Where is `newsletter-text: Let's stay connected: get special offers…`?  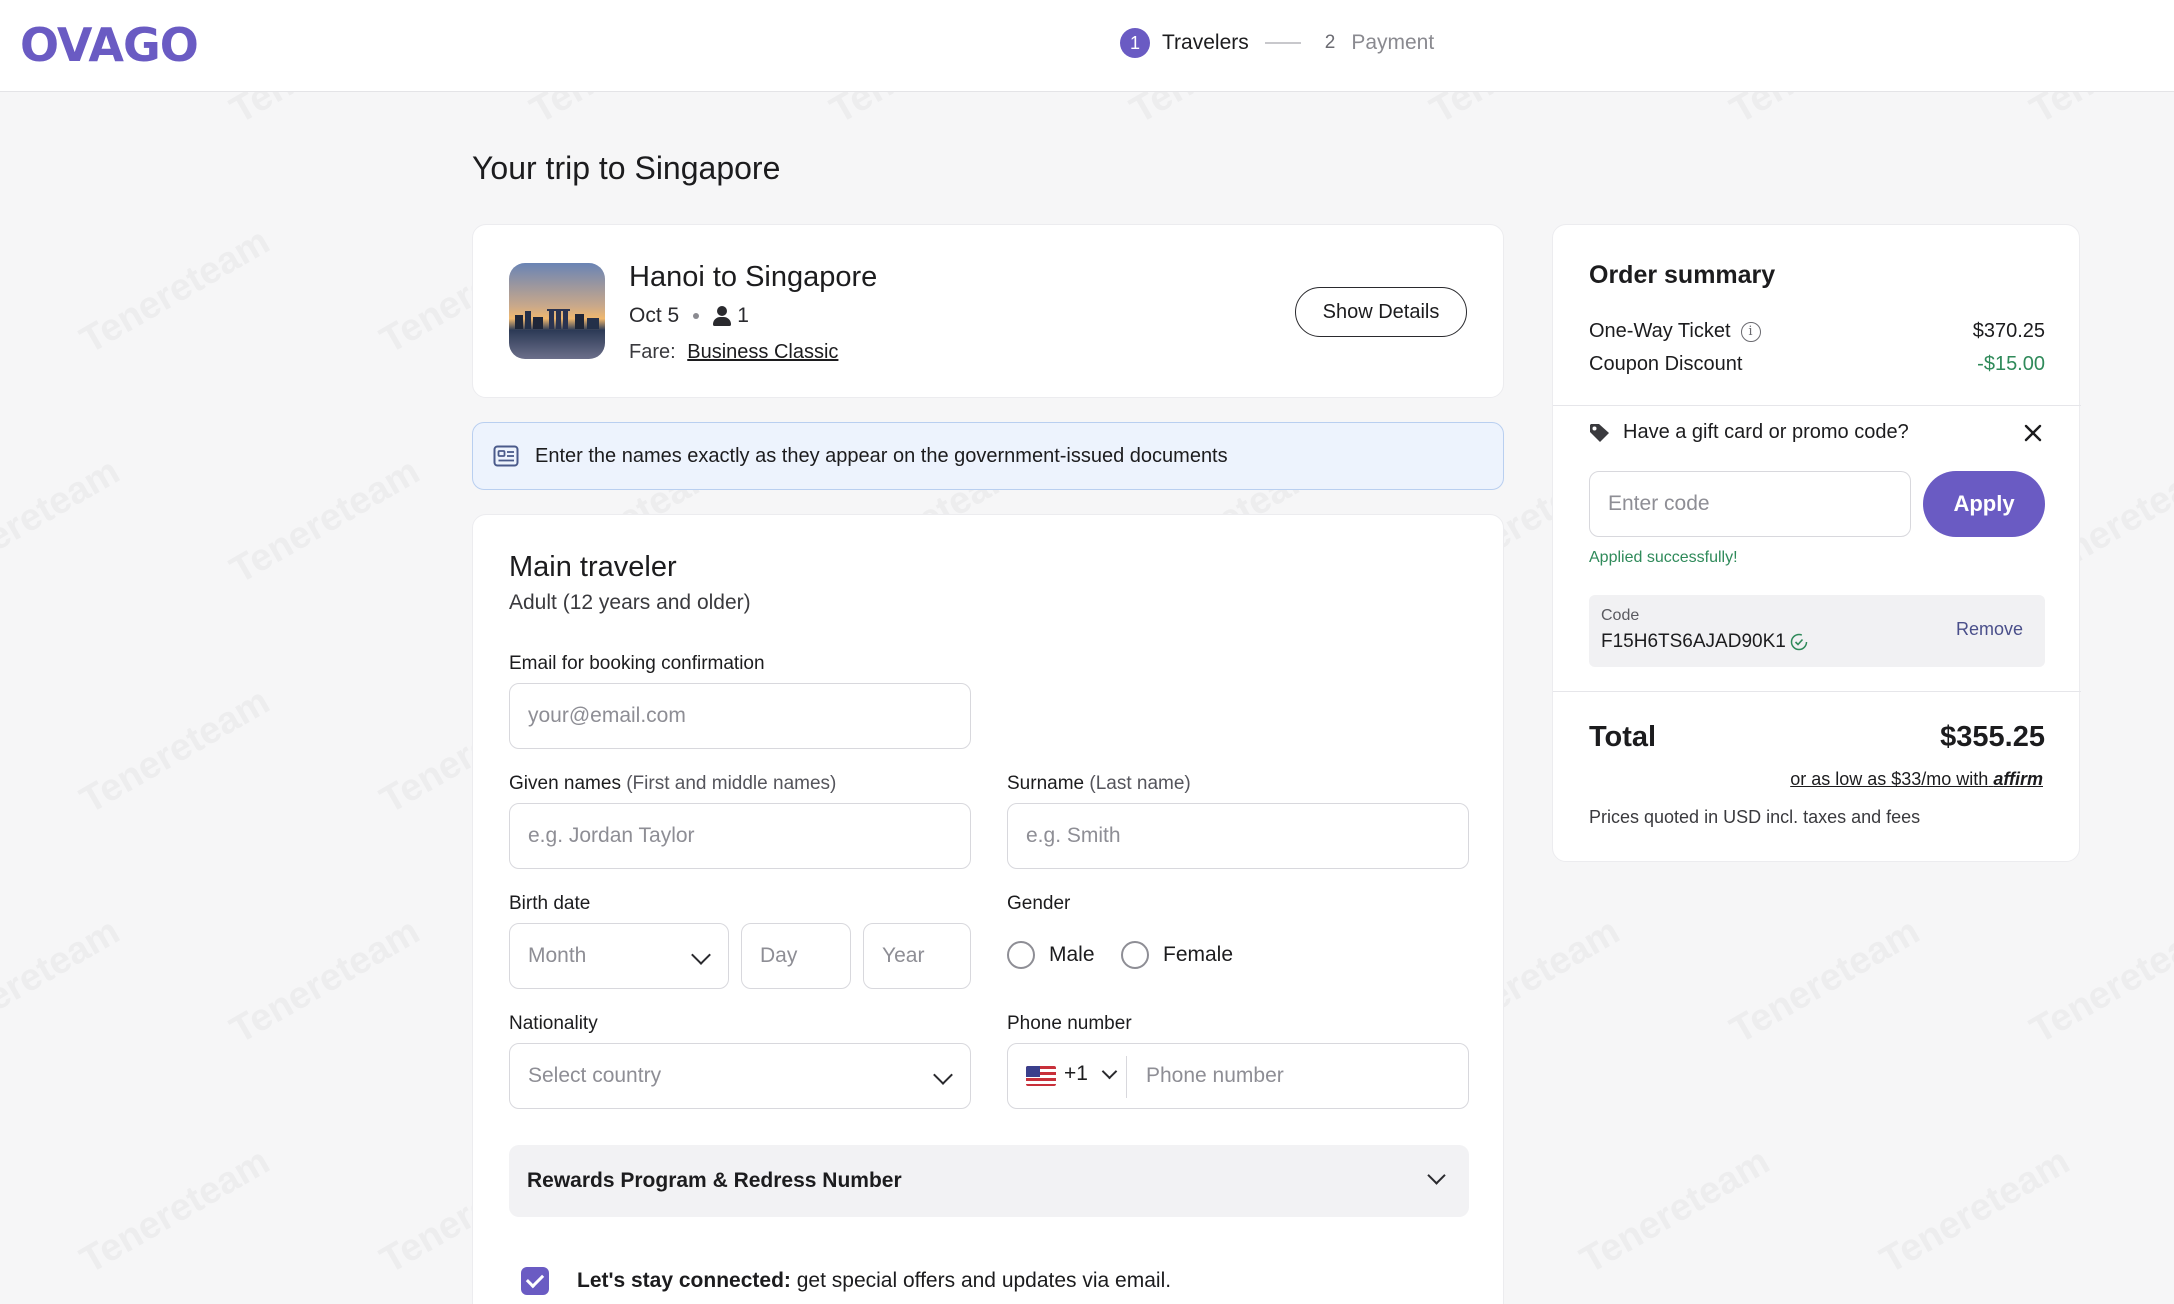 newsletter-text: Let's stay connected: get special offers… is located at coordinates (874, 1281).